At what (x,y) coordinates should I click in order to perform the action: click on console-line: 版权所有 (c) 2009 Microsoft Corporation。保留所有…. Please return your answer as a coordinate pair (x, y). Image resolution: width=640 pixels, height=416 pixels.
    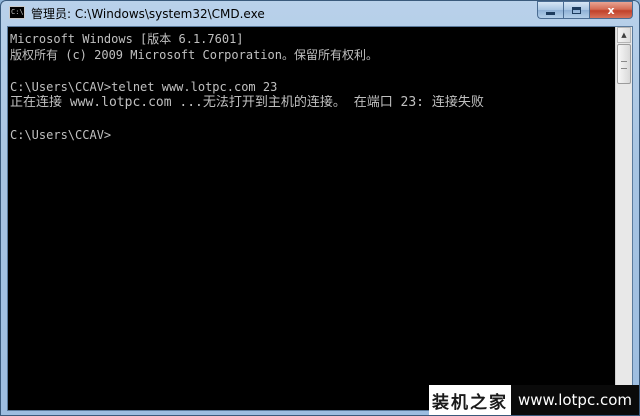
    Looking at the image, I should click on (194, 55).